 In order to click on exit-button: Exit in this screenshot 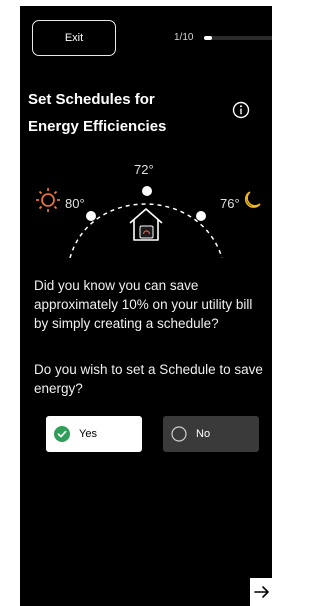, I will do `click(74, 38)`.